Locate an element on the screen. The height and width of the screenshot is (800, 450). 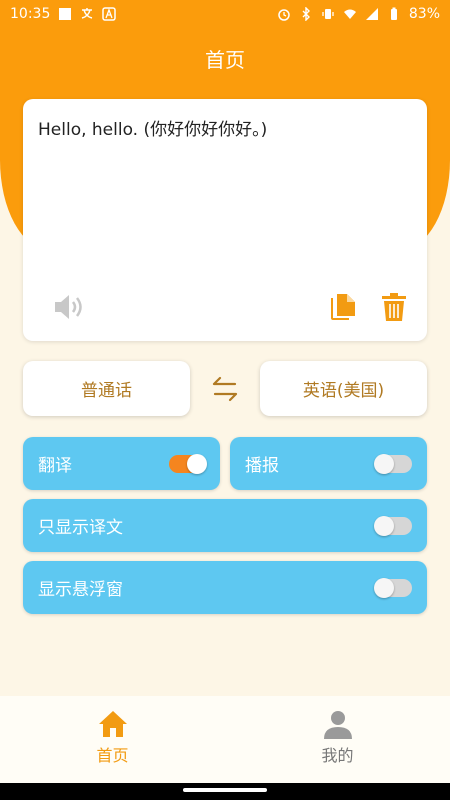
signal-icon is located at coordinates (372, 14).